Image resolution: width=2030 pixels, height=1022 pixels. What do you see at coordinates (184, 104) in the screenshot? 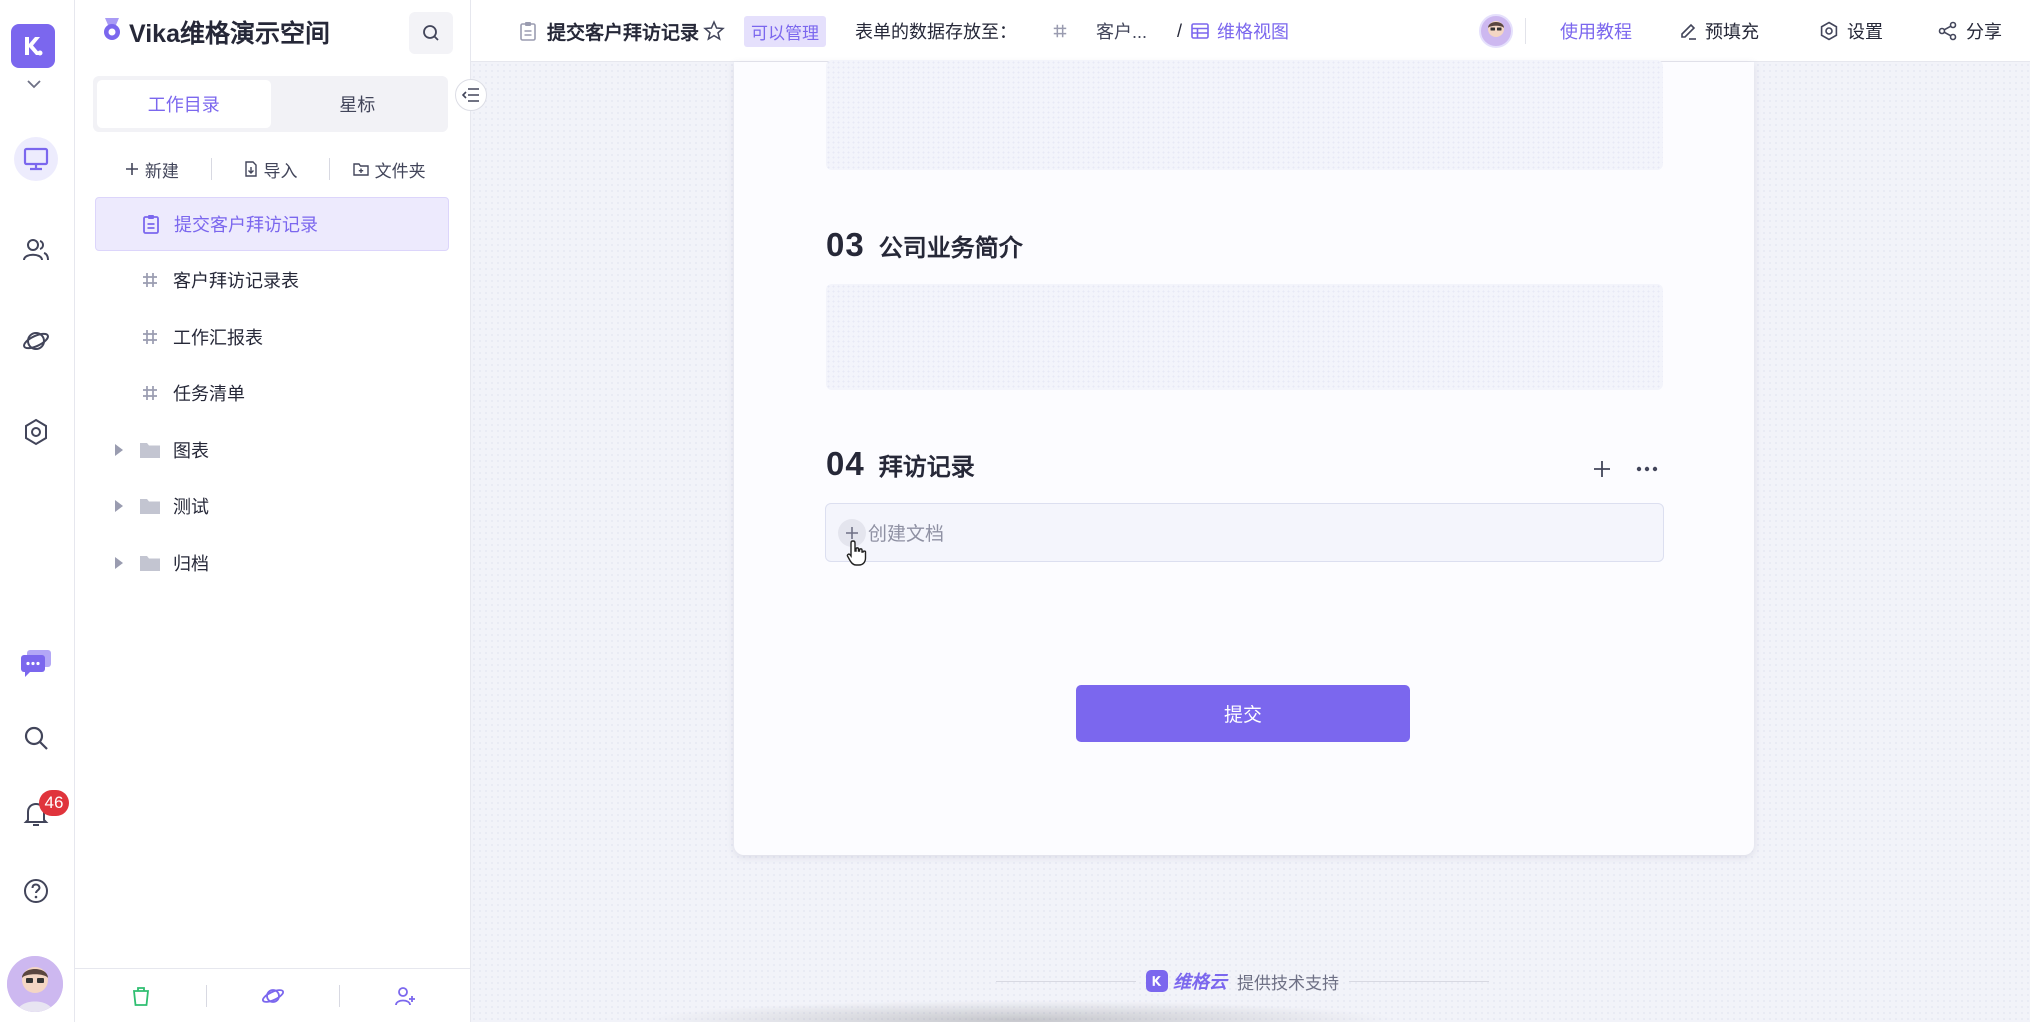
I see `tab-workdir: 工作目录` at bounding box center [184, 104].